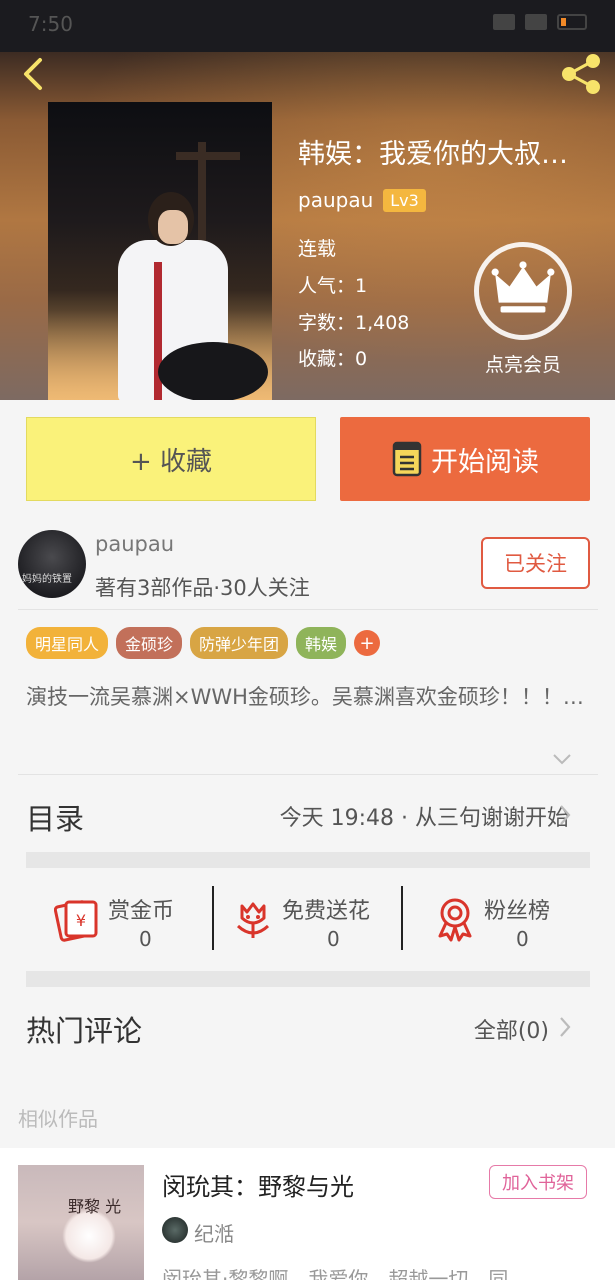 This screenshot has height=1280, width=615. I want to click on cover-pole-bar, so click(208, 156).